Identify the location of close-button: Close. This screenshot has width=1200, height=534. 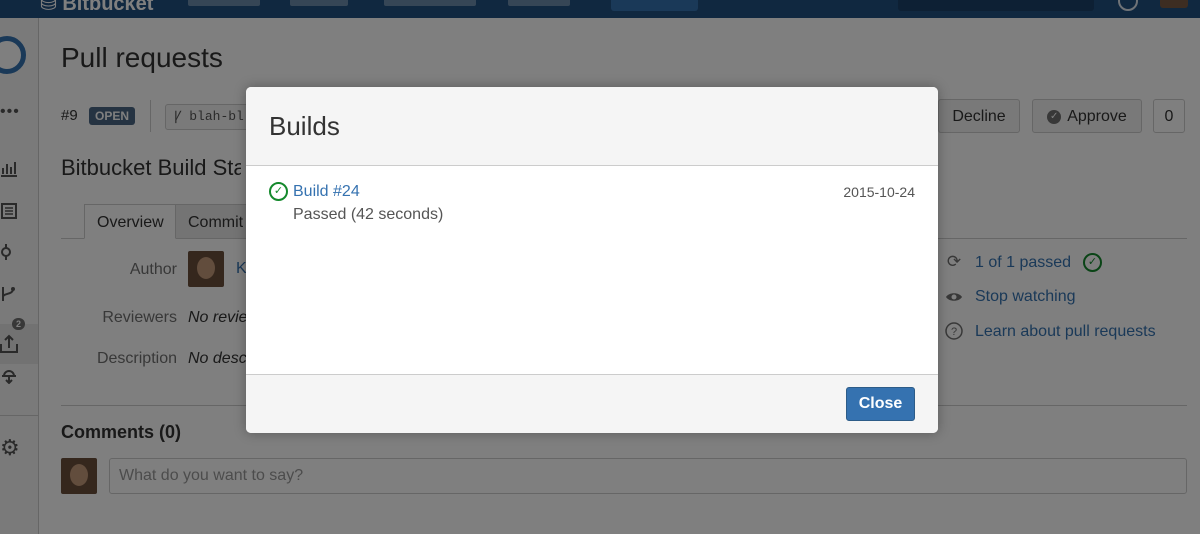
(880, 404).